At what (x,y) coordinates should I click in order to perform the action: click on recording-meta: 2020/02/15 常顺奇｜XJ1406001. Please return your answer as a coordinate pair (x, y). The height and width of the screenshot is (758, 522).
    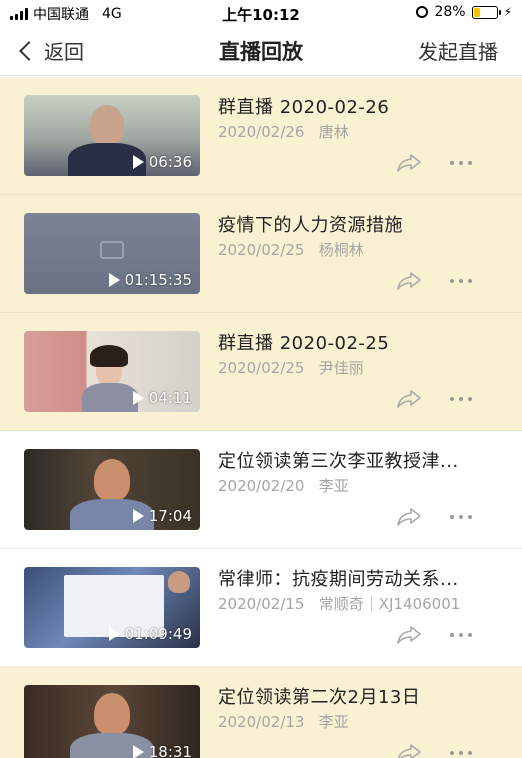
    Looking at the image, I should click on (363, 603).